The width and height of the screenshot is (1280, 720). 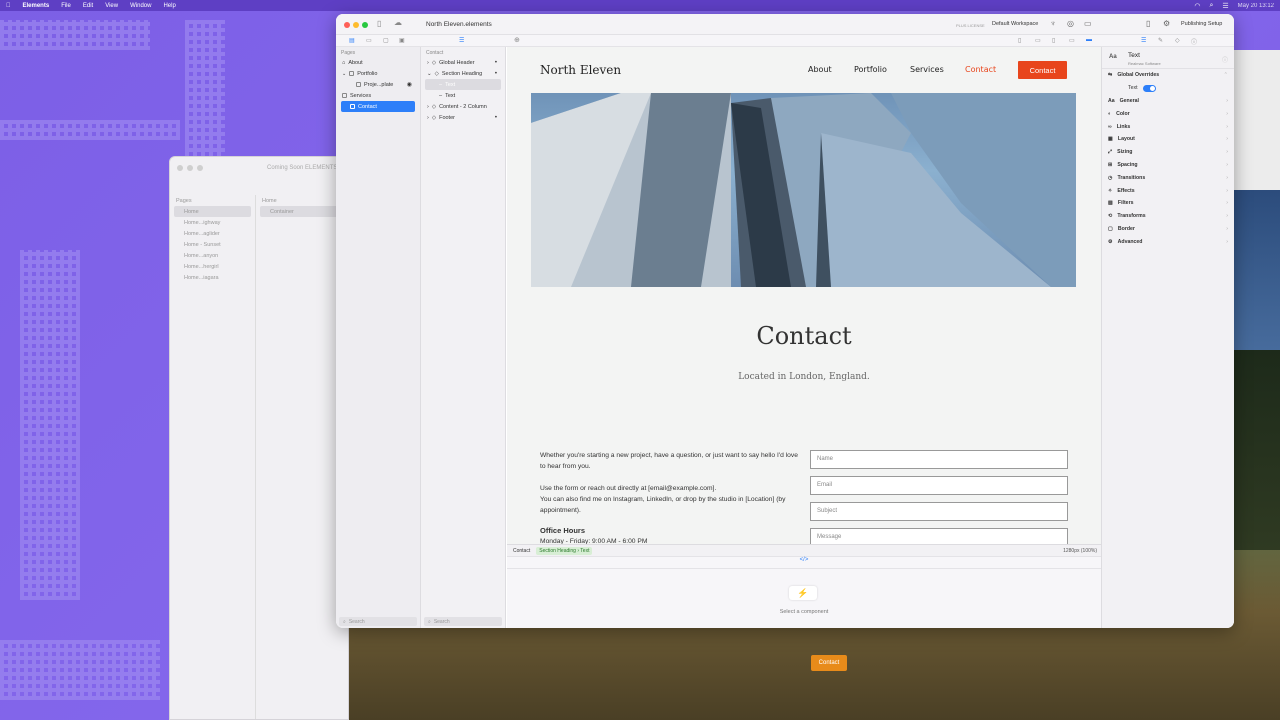 I want to click on layers-search-input: ⌕ Search, so click(x=463, y=621).